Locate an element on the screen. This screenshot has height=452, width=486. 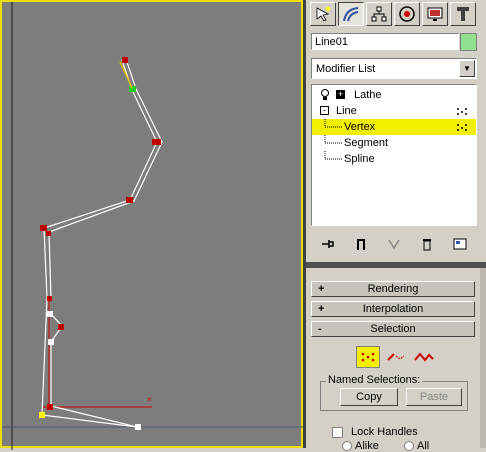
rollout-rendering: + Rendering is located at coordinates (393, 289).